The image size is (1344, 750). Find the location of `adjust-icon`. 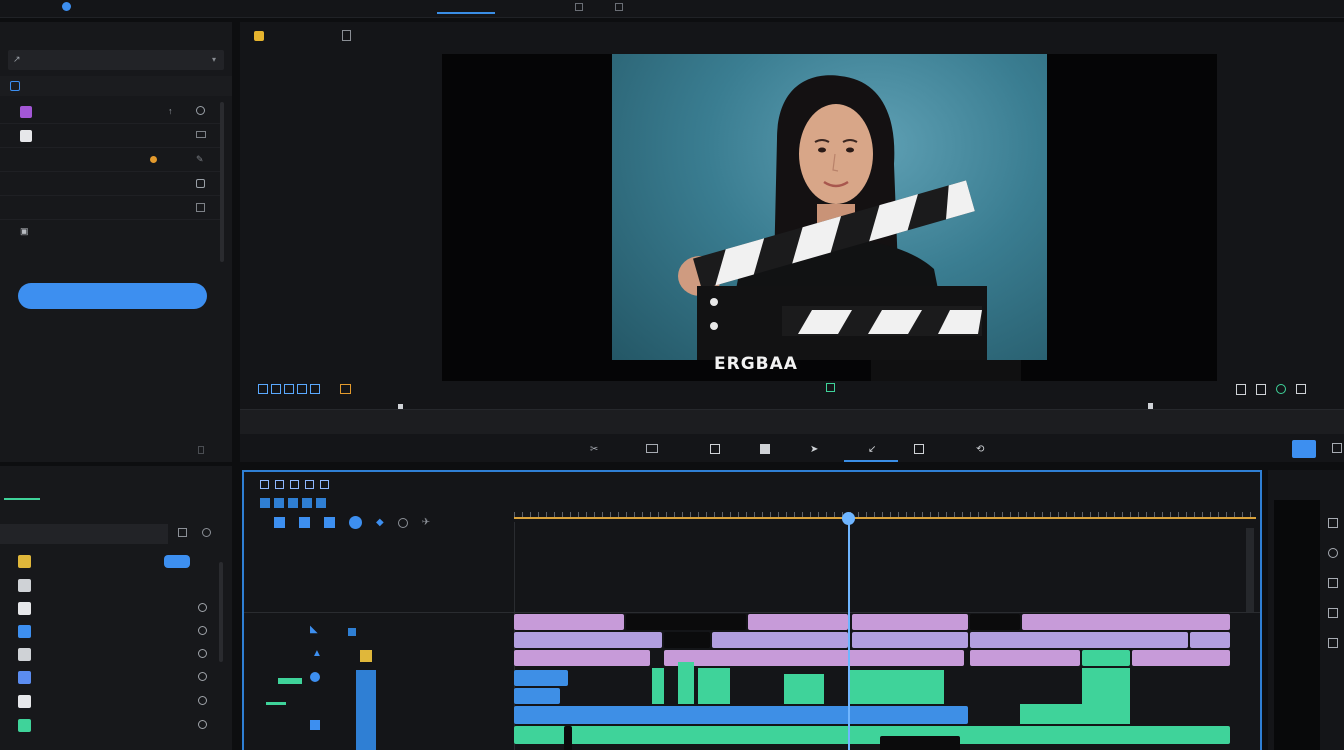

adjust-icon is located at coordinates (1333, 643).